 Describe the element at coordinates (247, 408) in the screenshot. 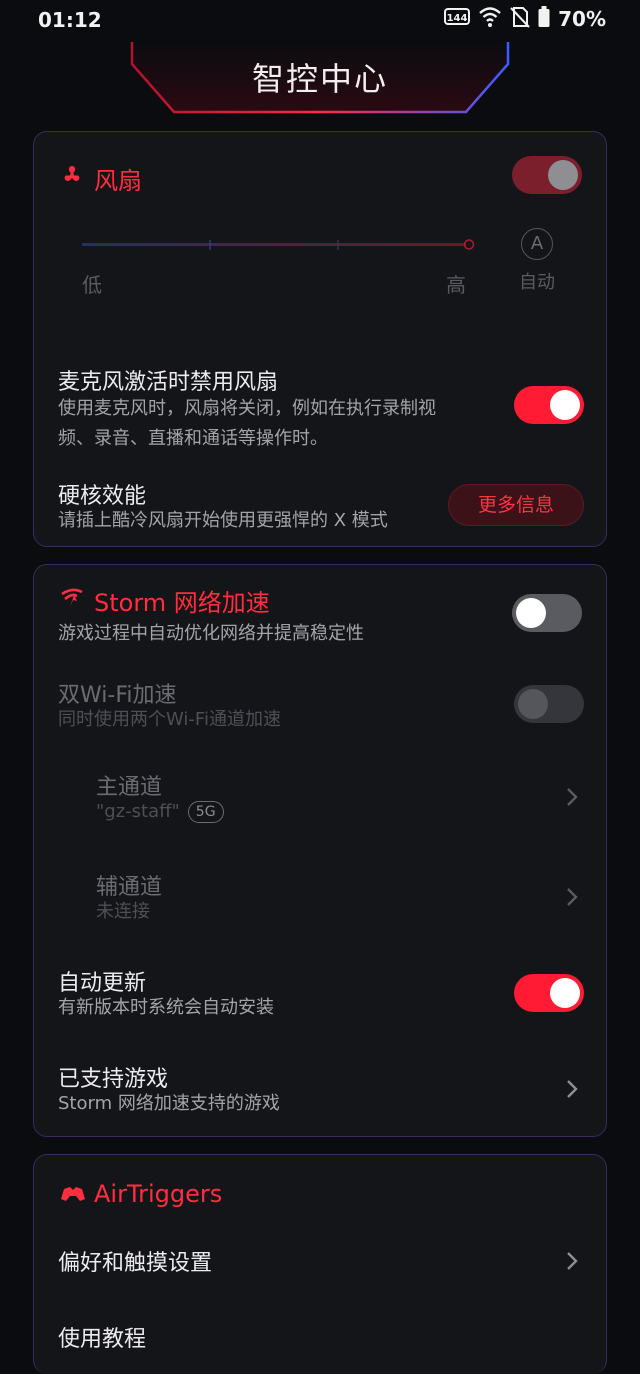

I see `mic-desc-line1: 使用麦克风时，风扇将关闭，例如在执行录制视` at that location.